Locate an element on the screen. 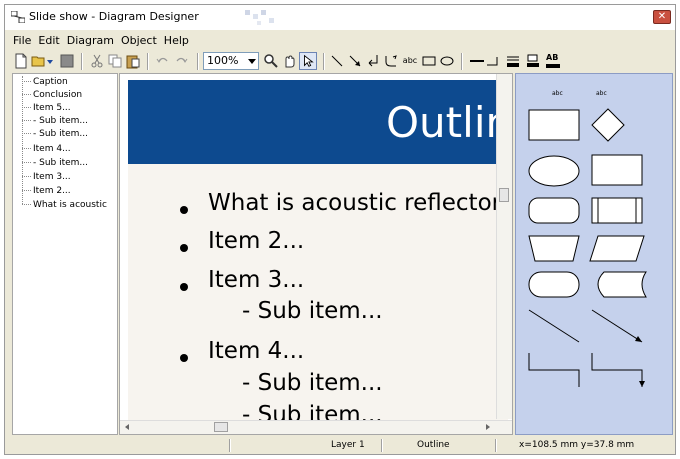 This screenshot has width=680, height=459. fill-color-icon is located at coordinates (533, 61).